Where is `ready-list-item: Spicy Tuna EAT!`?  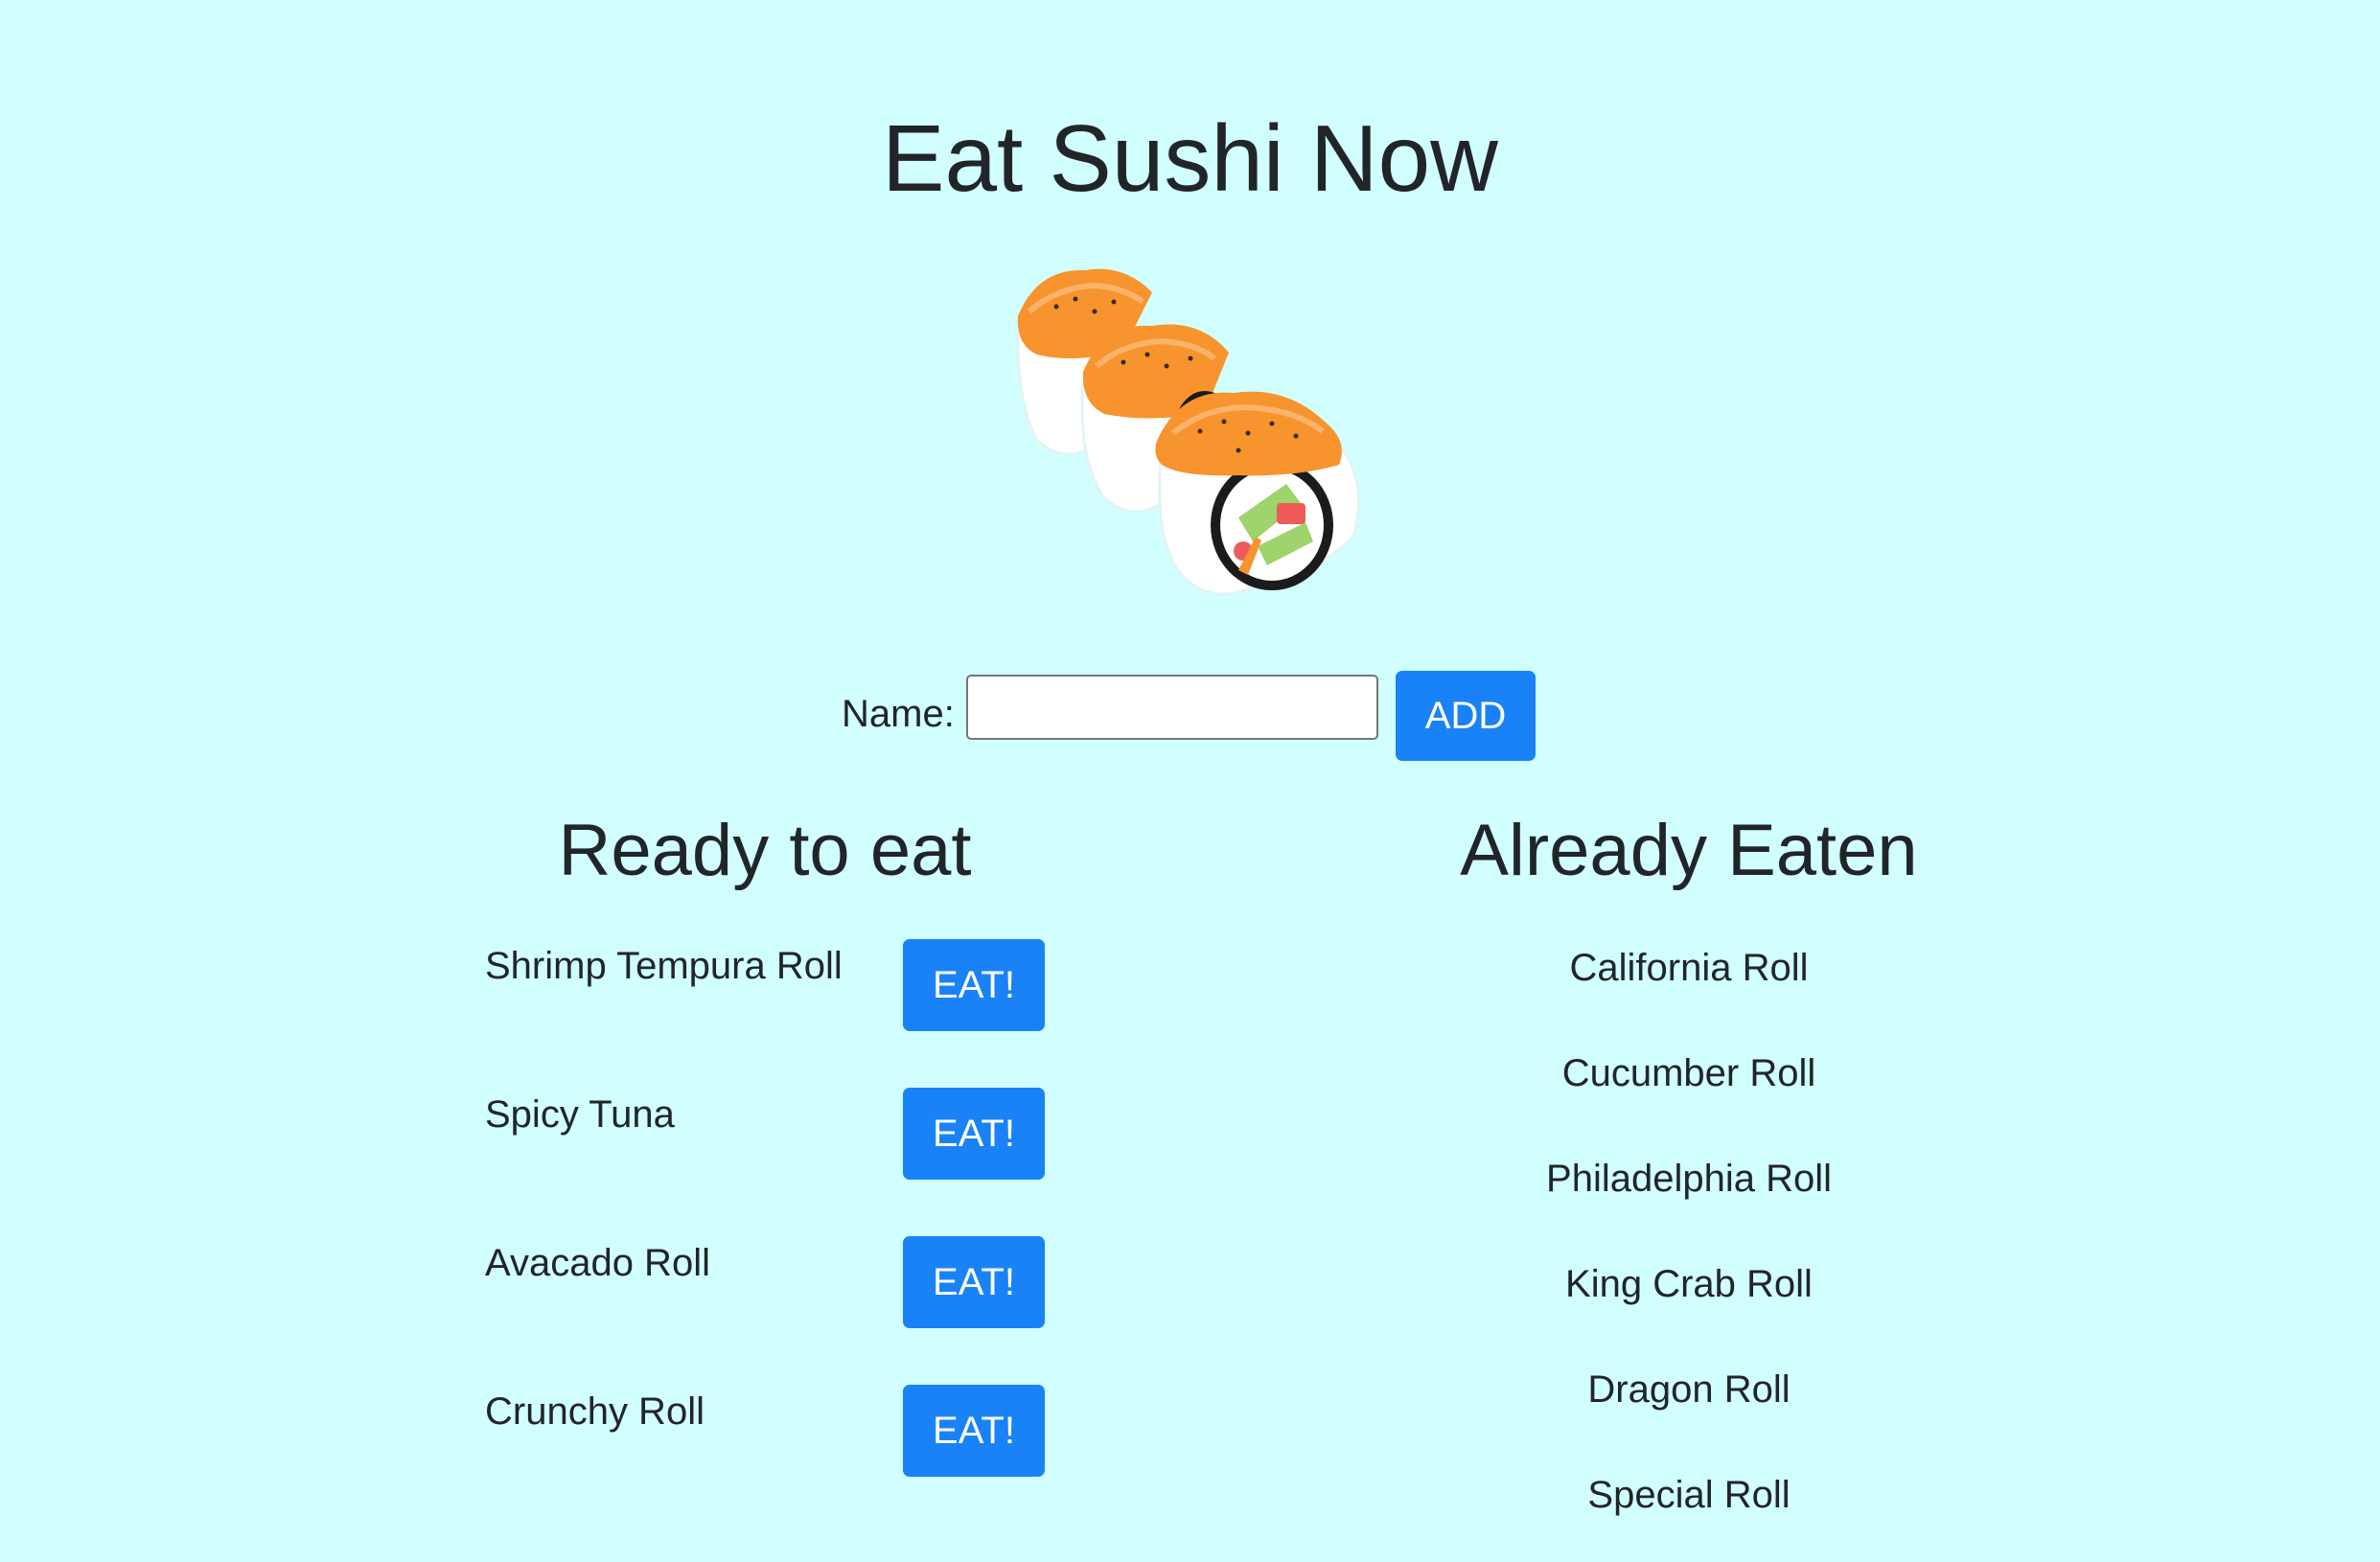 ready-list-item: Spicy Tuna EAT! is located at coordinates (772, 1134).